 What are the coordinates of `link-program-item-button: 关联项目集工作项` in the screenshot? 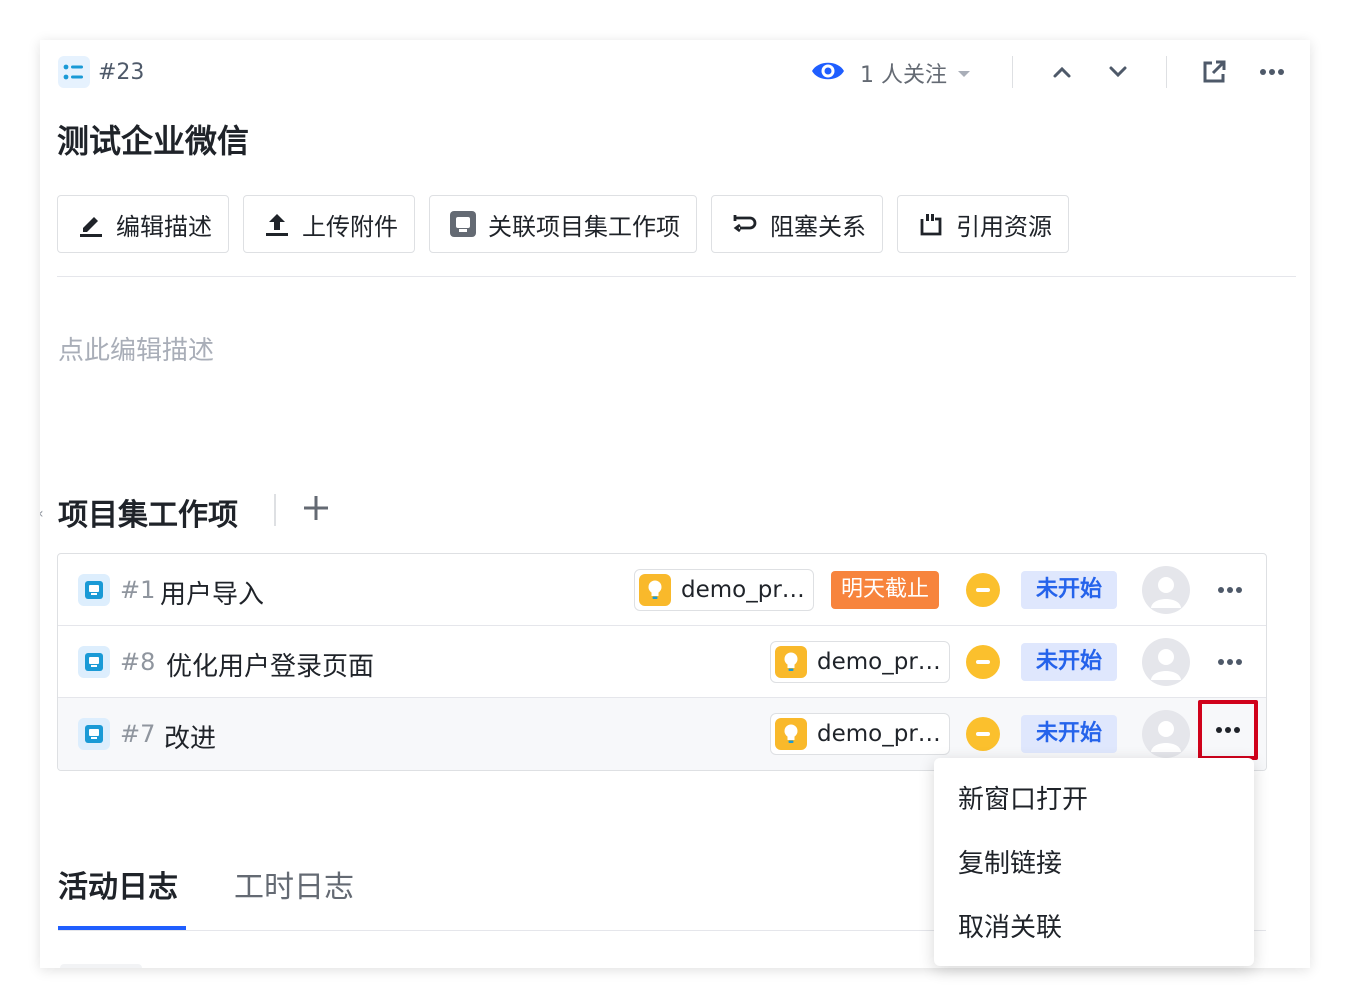 It's located at (563, 224).